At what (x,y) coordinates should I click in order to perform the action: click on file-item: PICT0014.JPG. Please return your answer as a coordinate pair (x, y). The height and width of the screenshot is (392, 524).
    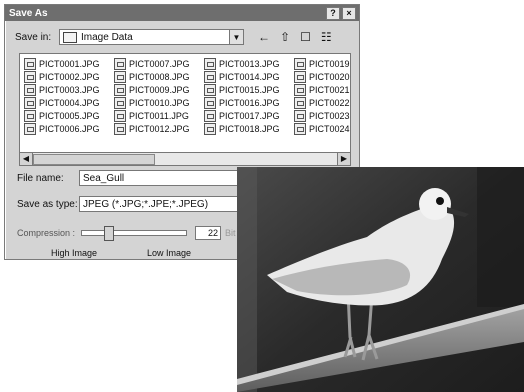
    Looking at the image, I should click on (249, 76).